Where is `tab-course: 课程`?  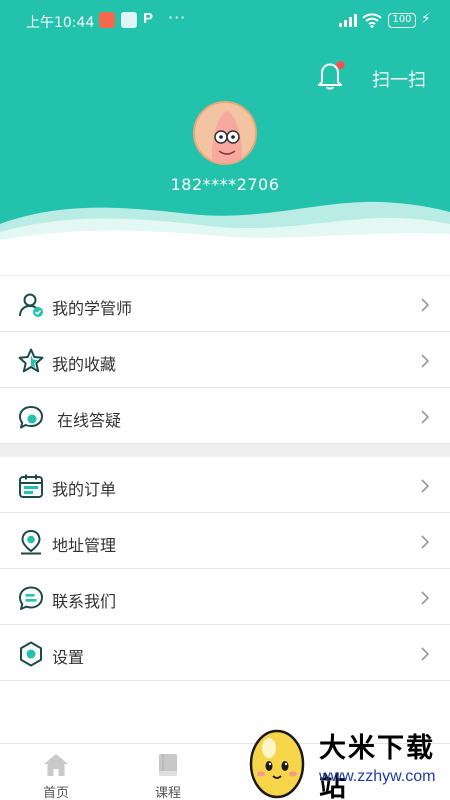
tab-course: 课程 is located at coordinates (168, 772).